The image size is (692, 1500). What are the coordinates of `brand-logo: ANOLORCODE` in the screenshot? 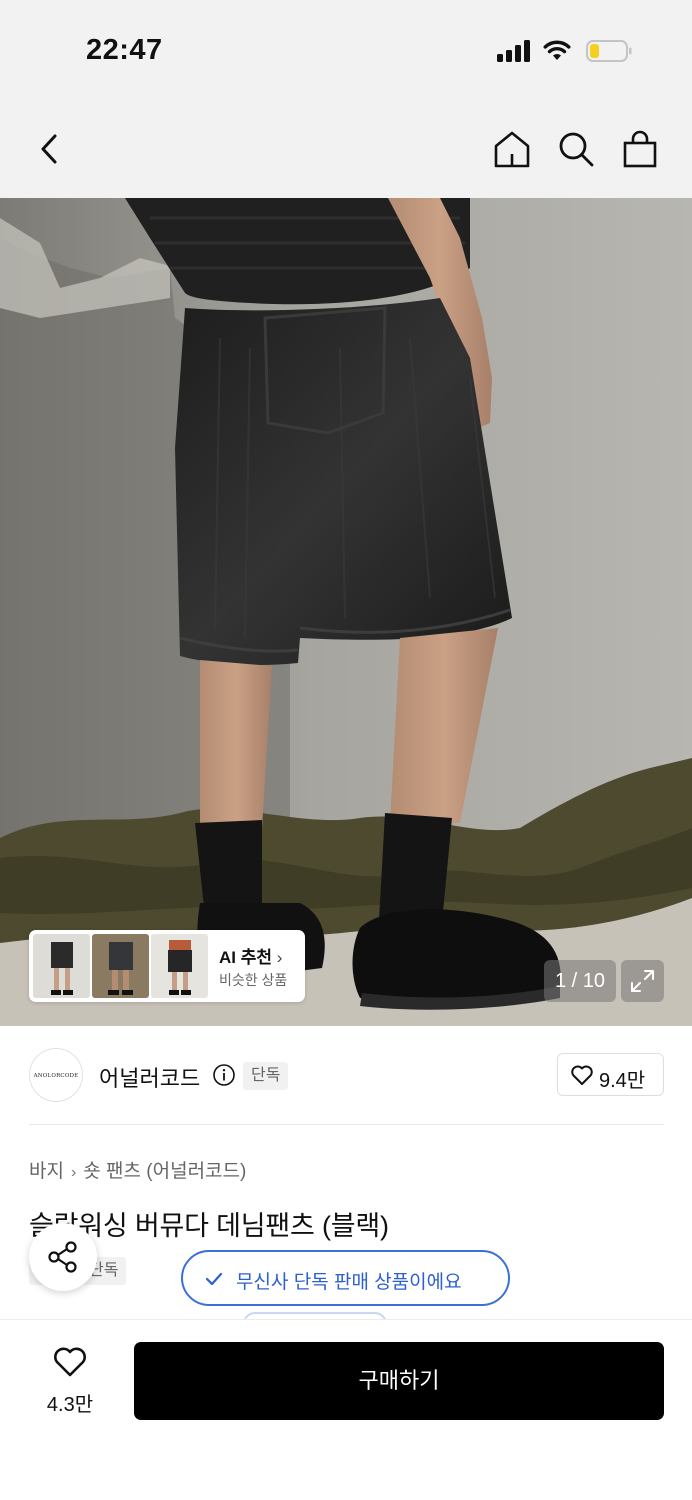 It's located at (56, 1075).